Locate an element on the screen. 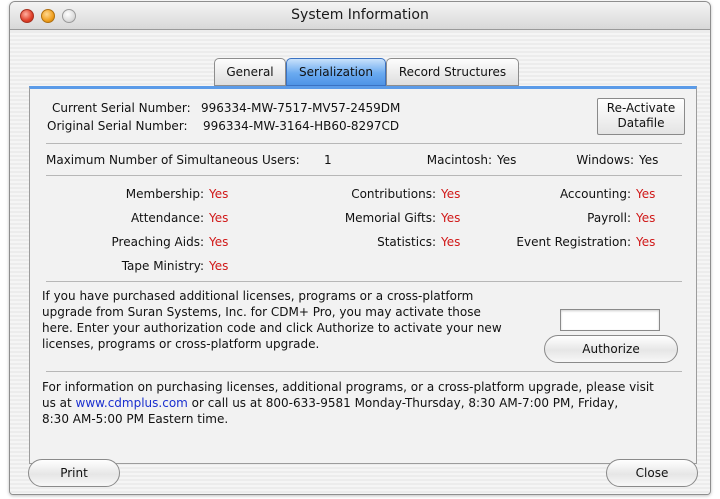 The width and height of the screenshot is (720, 499). attendance-value: Yes is located at coordinates (219, 218).